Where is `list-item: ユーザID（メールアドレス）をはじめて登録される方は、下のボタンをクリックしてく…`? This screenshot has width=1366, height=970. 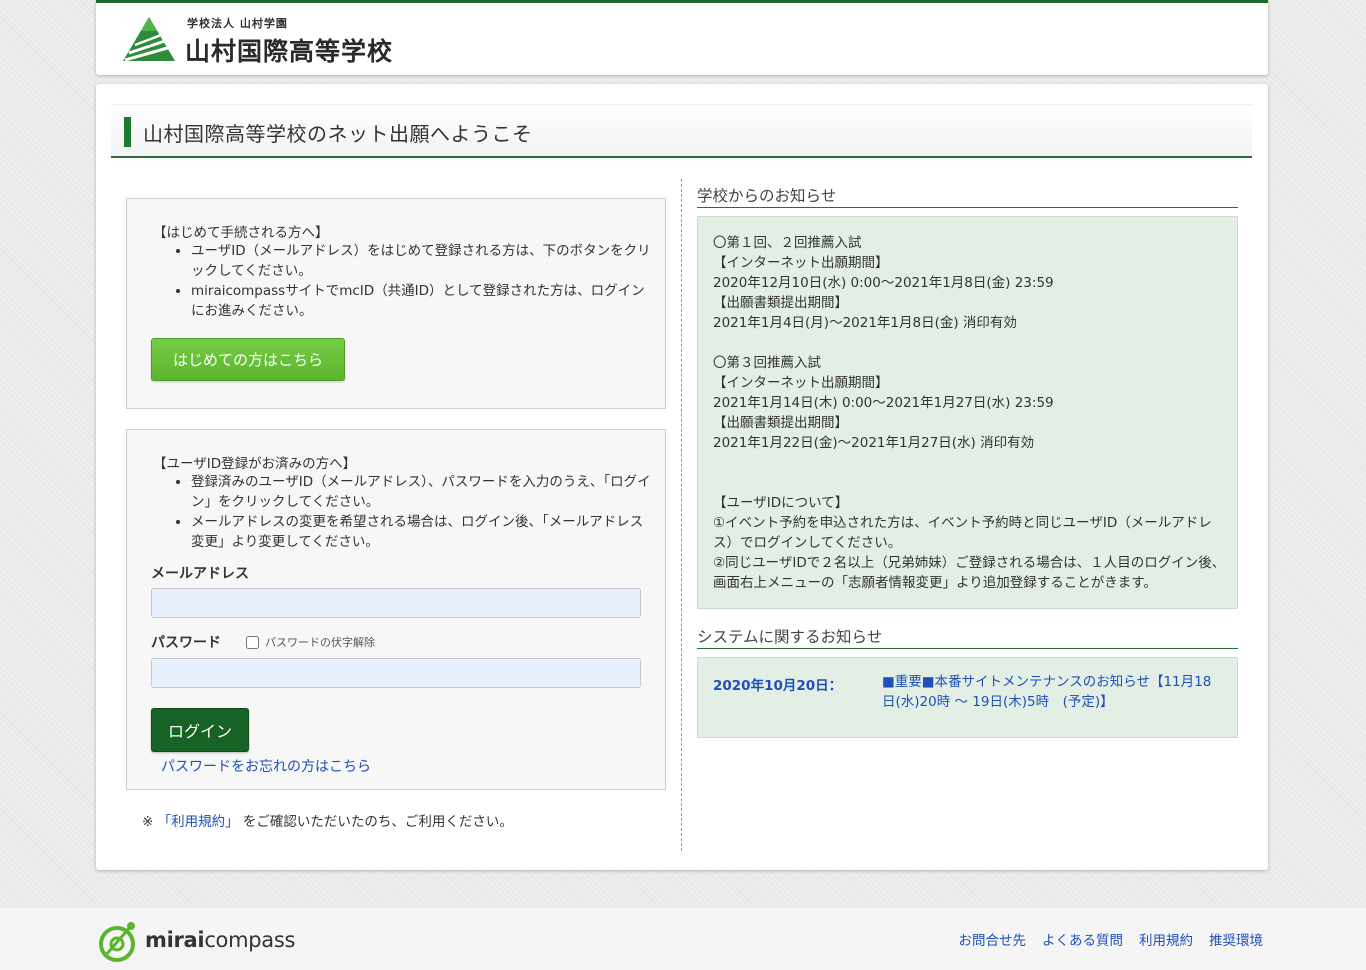 list-item: ユーザID（メールアドレス）をはじめて登録される方は、下のボタンをクリックしてく… is located at coordinates (421, 261).